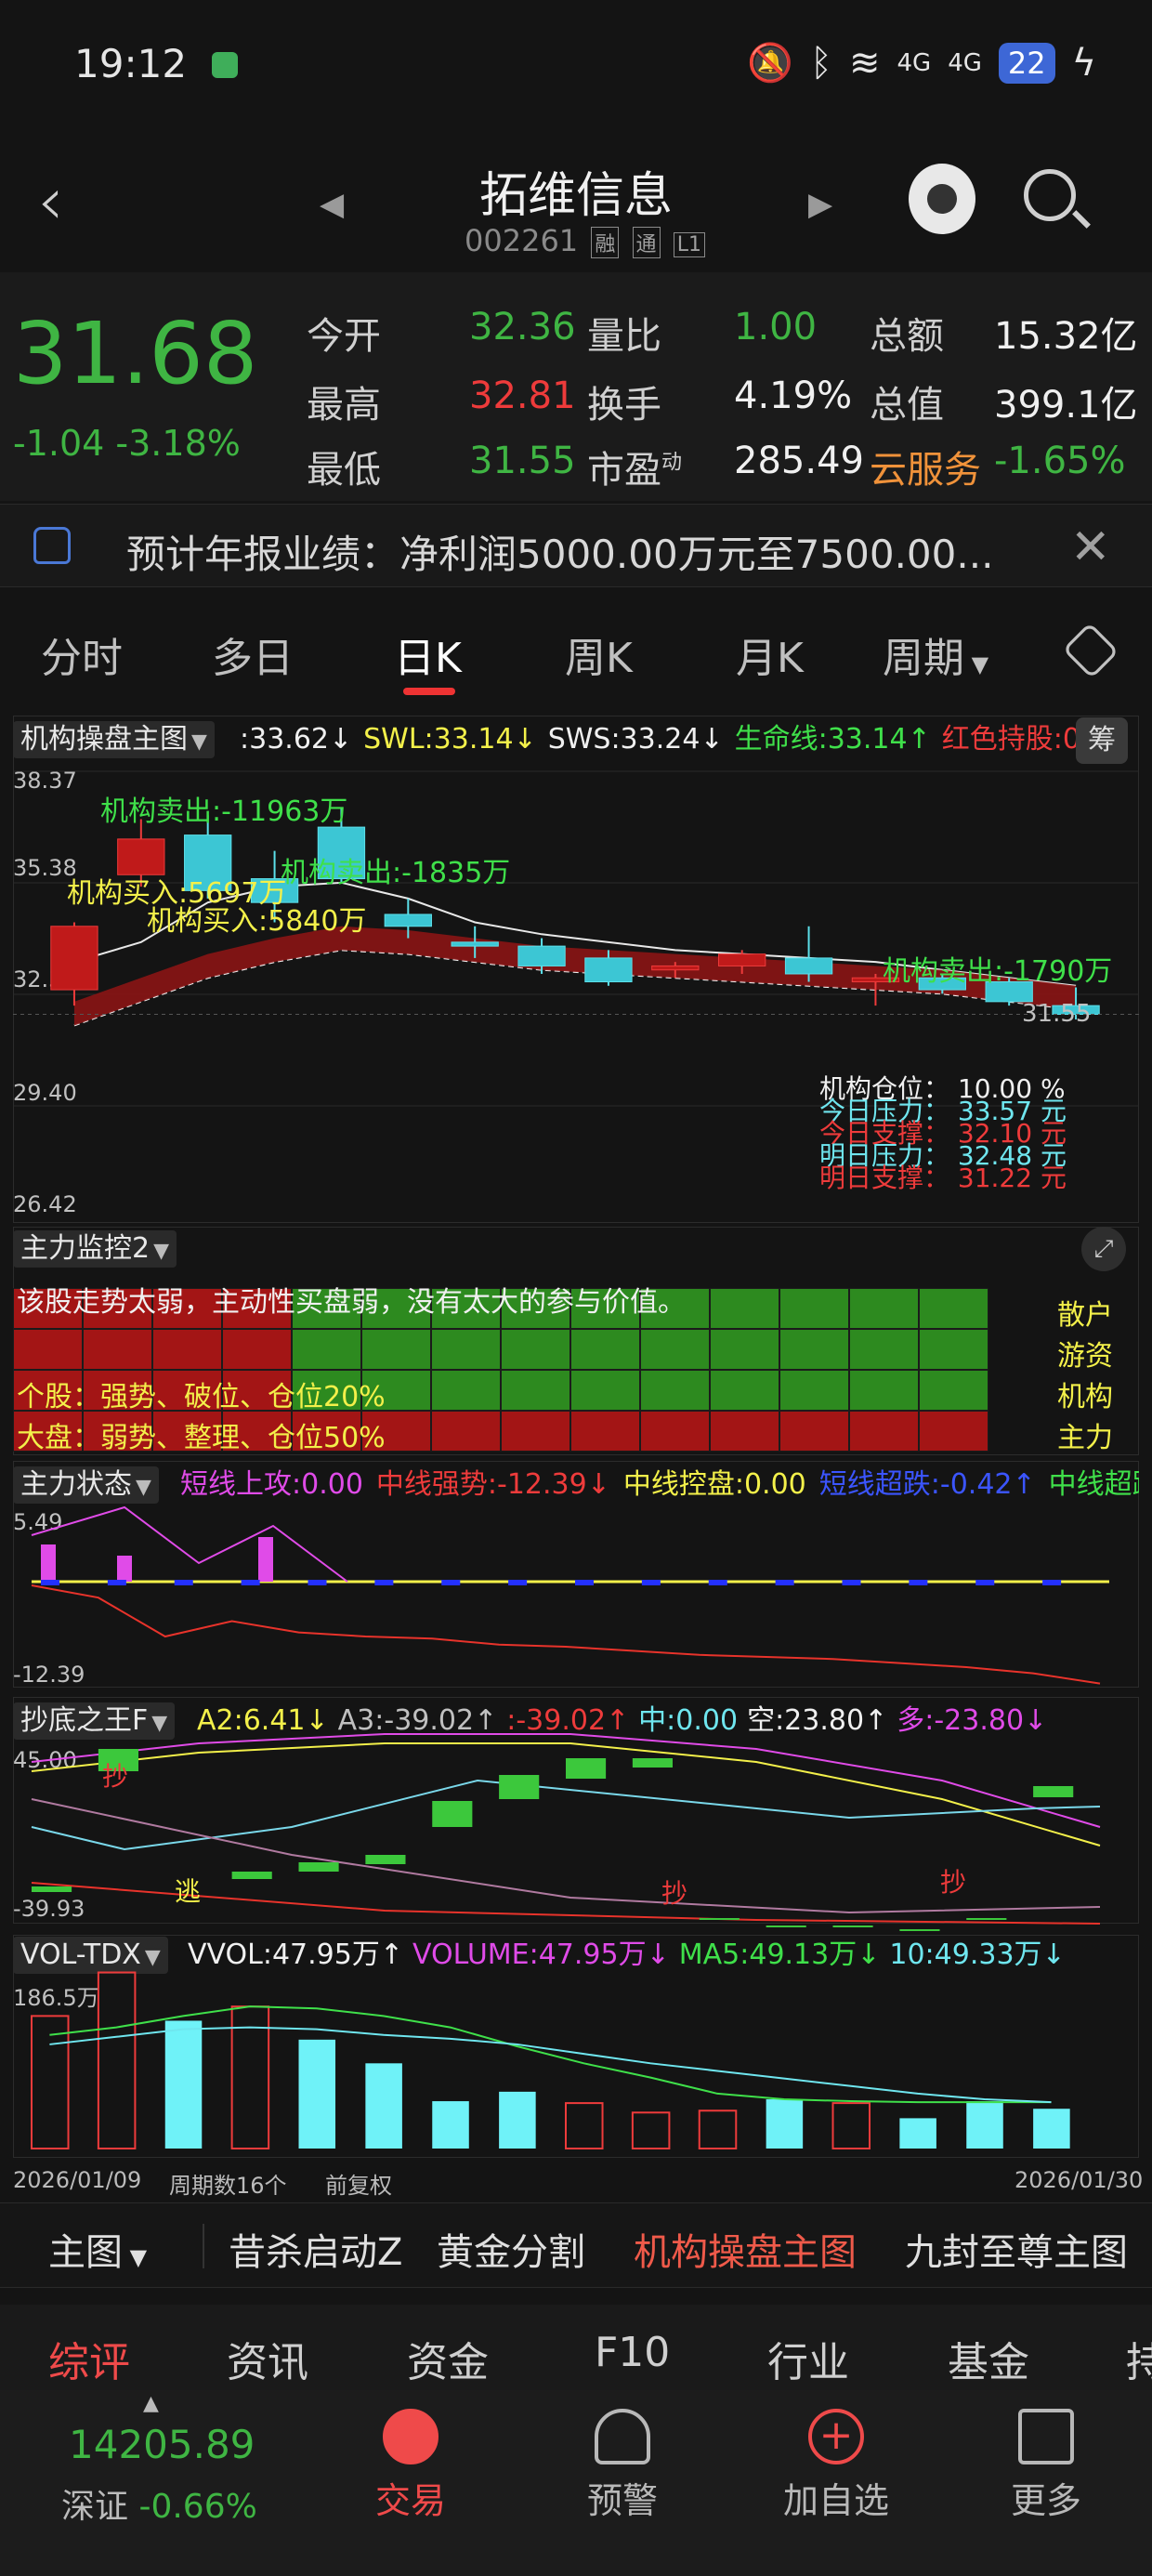  What do you see at coordinates (745, 2249) in the screenshot?
I see `indicator-item-active: 机构操盘主图` at bounding box center [745, 2249].